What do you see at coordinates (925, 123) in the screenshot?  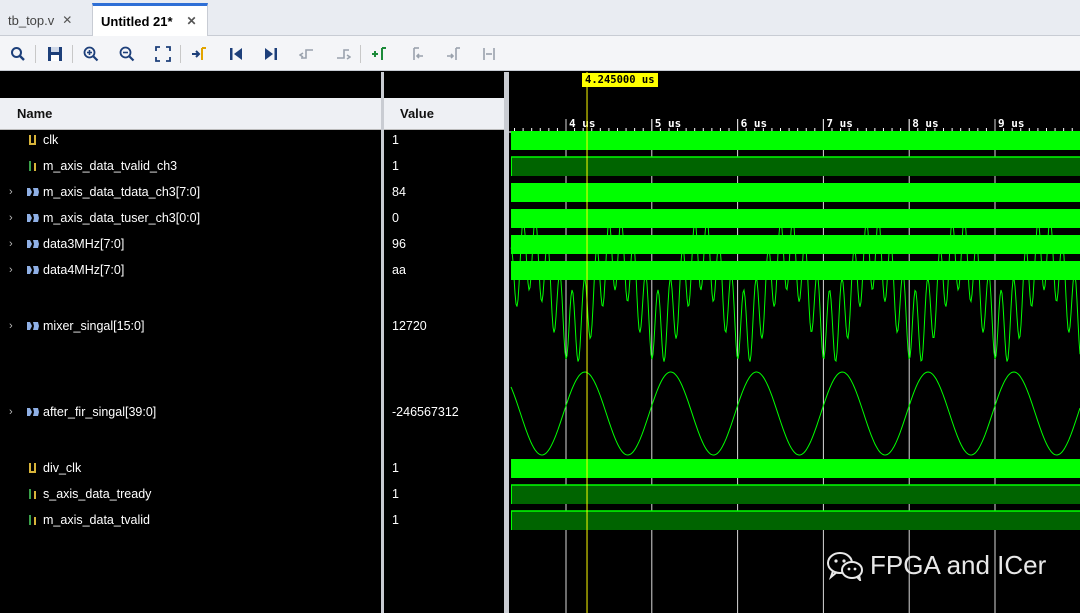 I see `time-tick-label: 8 us` at bounding box center [925, 123].